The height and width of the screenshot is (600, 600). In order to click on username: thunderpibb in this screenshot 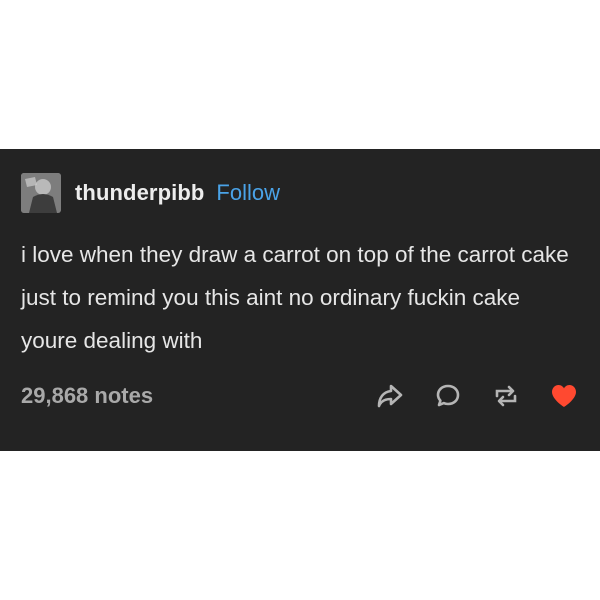, I will do `click(139, 193)`.